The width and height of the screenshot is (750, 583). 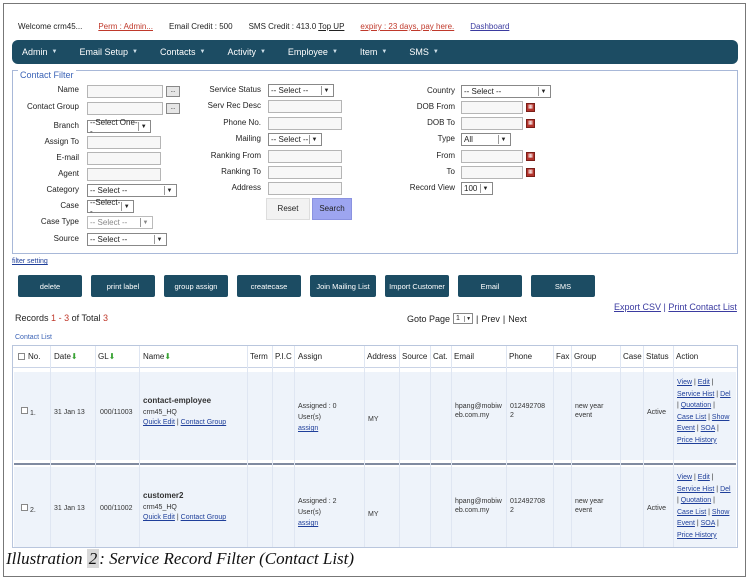 I want to click on from-input, so click(x=492, y=156).